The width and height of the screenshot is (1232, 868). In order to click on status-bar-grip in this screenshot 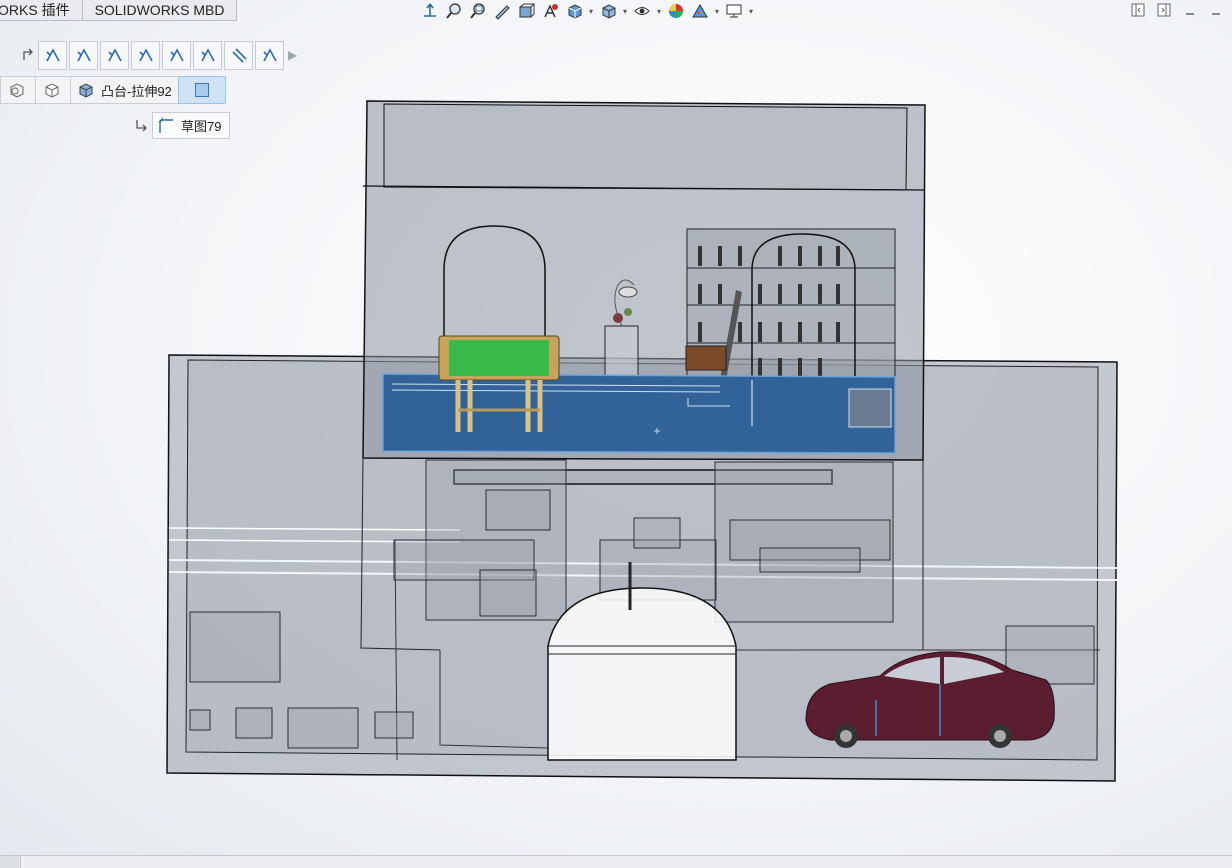, I will do `click(10, 862)`.